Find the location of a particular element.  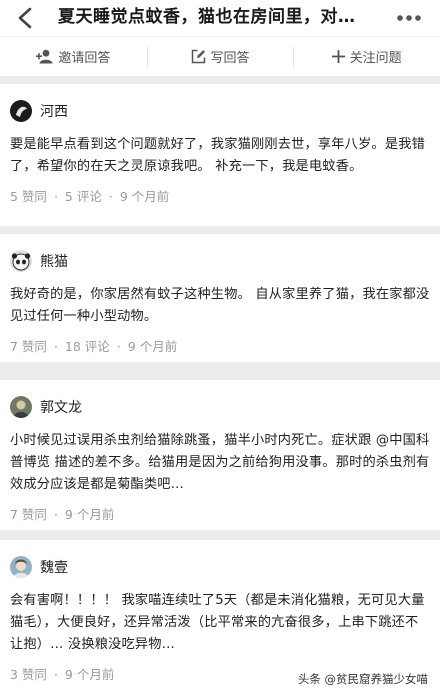

comment-count: 18 评论 is located at coordinates (87, 346).